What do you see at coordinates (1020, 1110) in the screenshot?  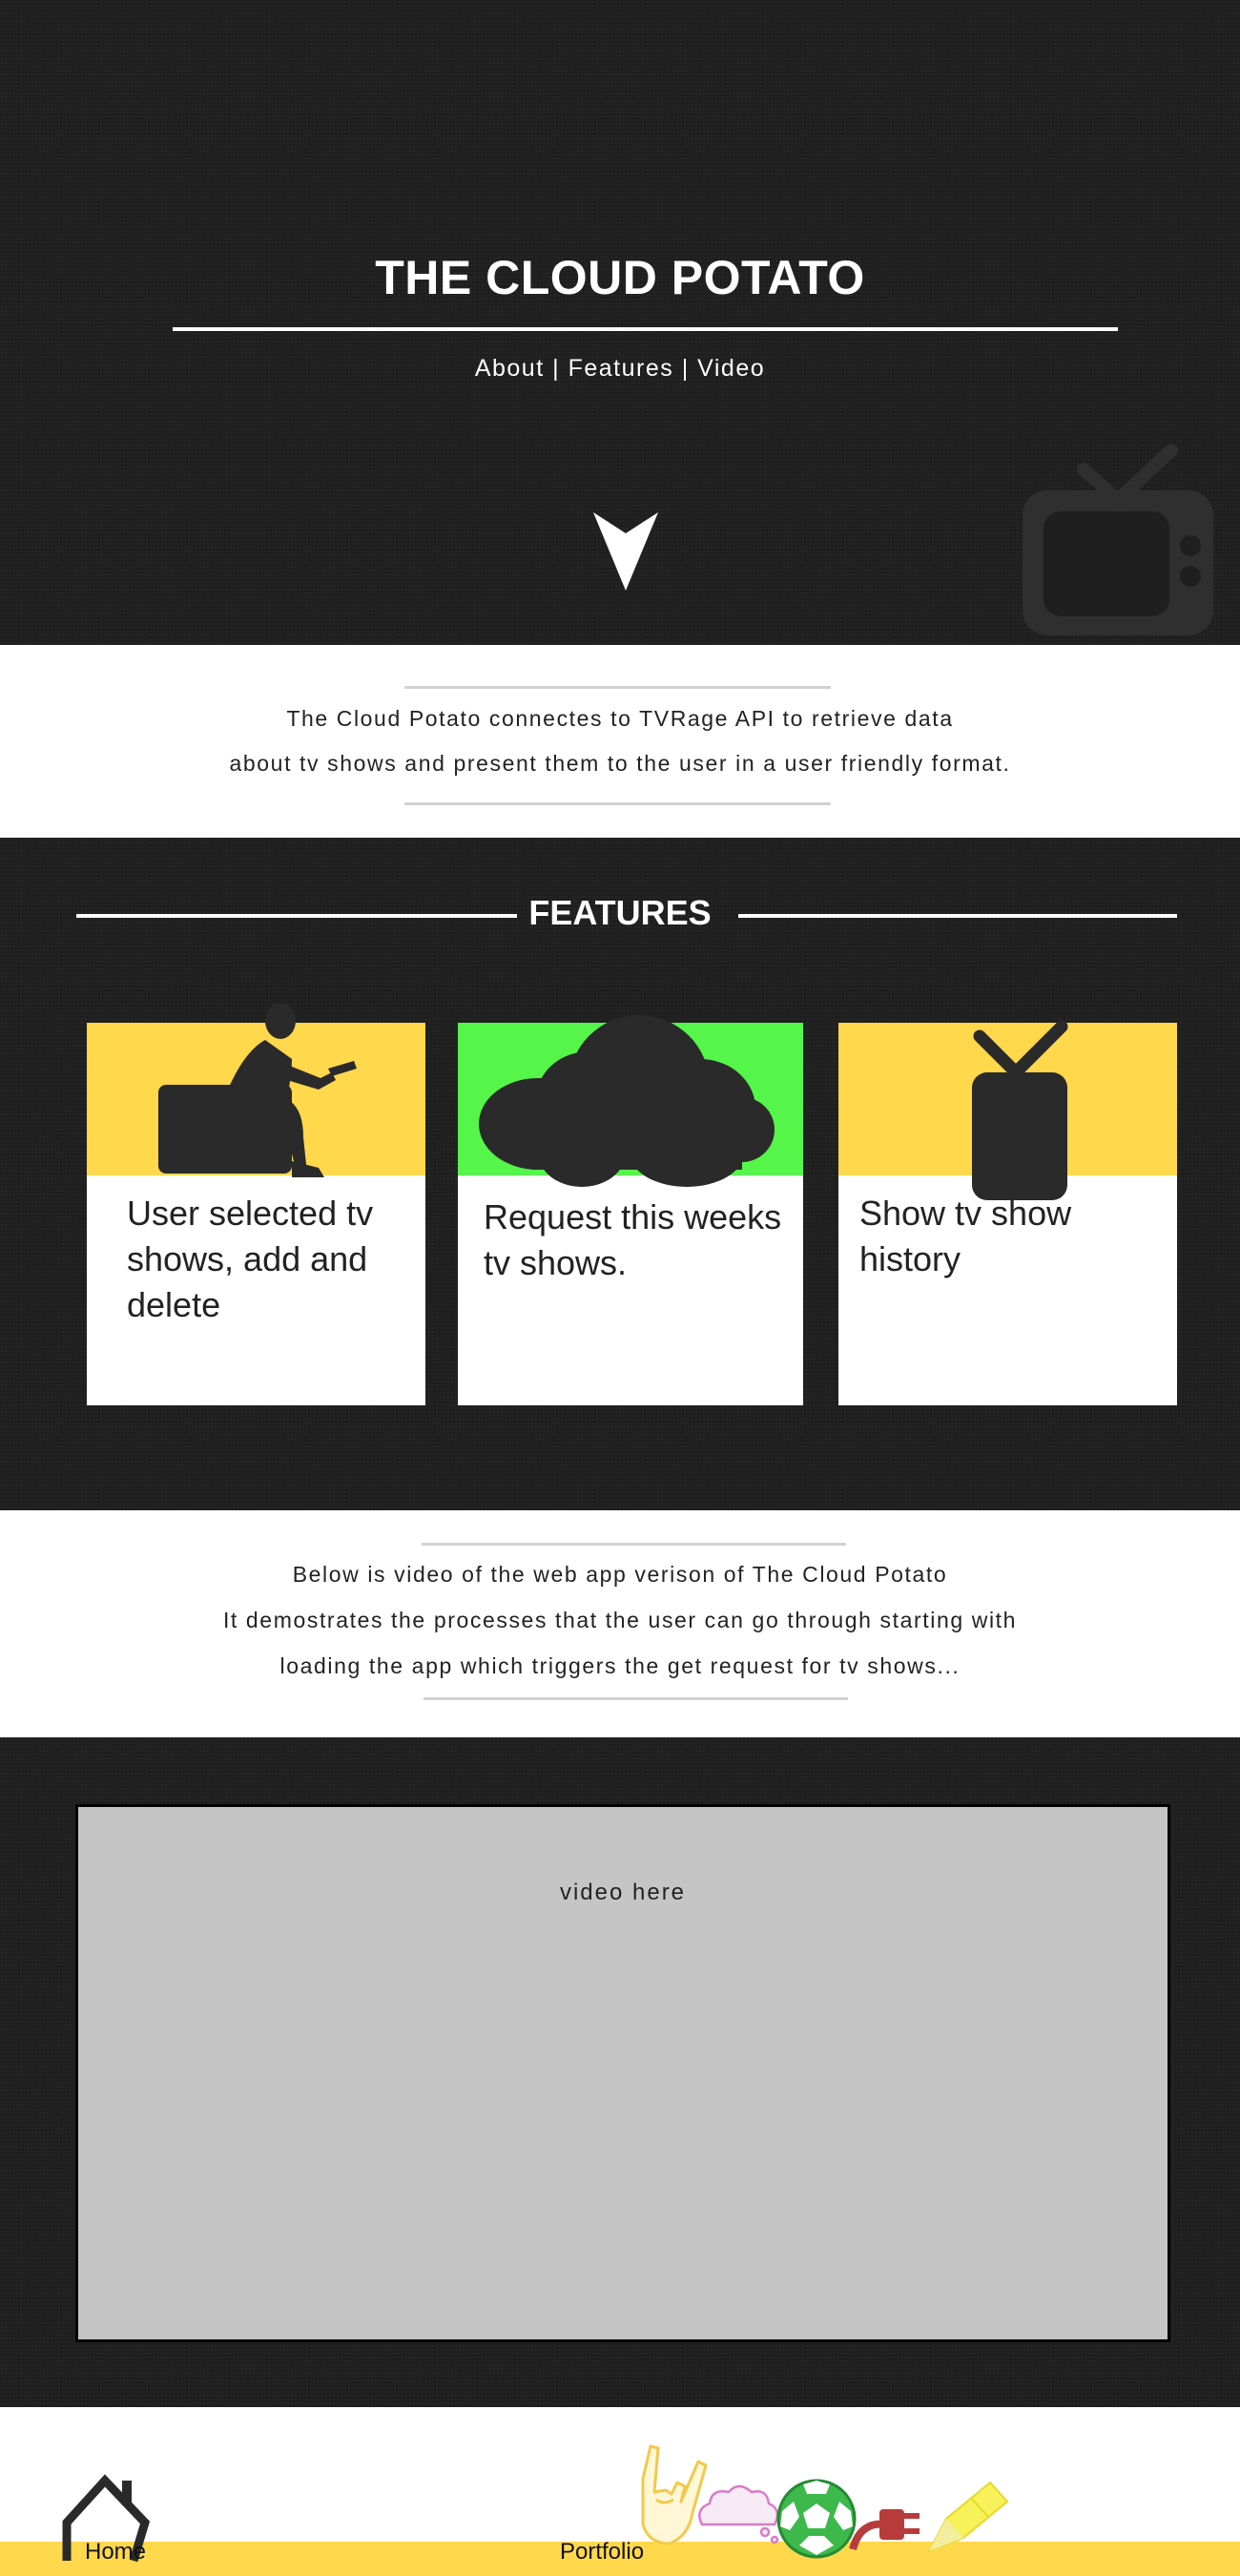 I see `tv-antenna-icon` at bounding box center [1020, 1110].